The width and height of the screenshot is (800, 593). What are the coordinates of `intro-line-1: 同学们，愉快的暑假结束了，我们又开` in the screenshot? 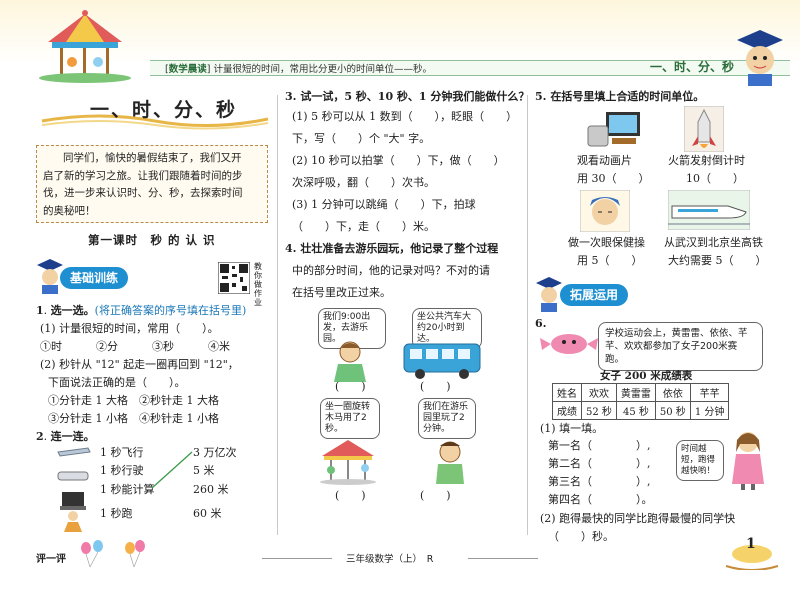 It's located at (152, 158).